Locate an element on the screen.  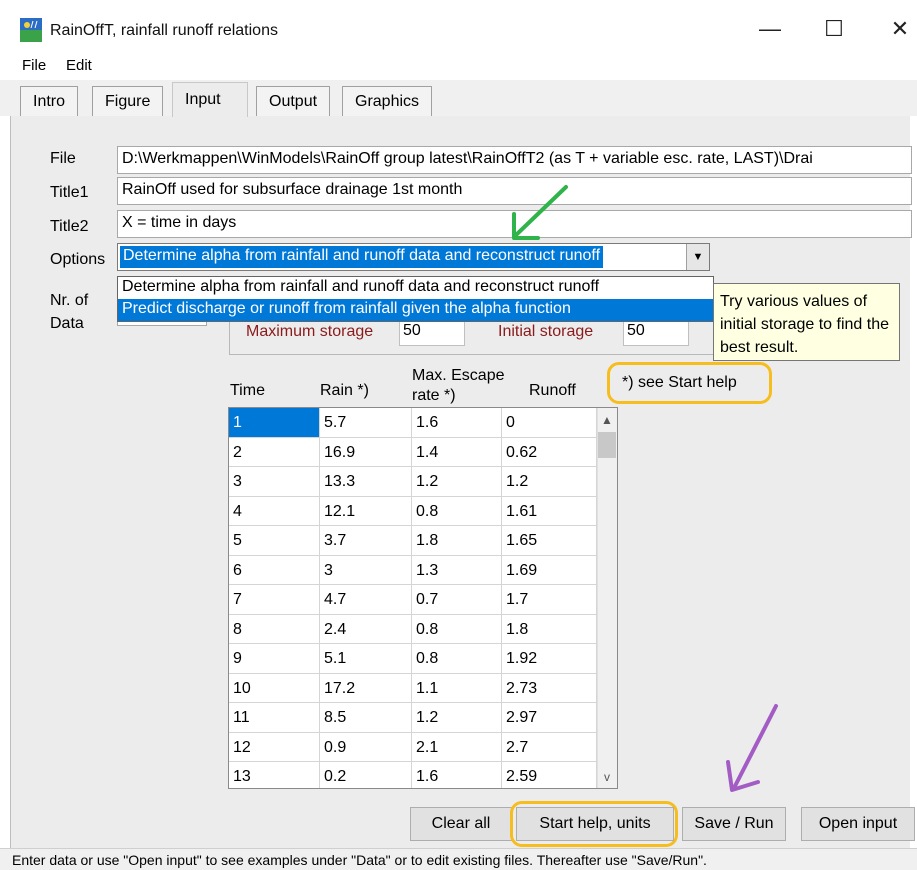
cell-runoff: 0.62 is located at coordinates (549, 452).